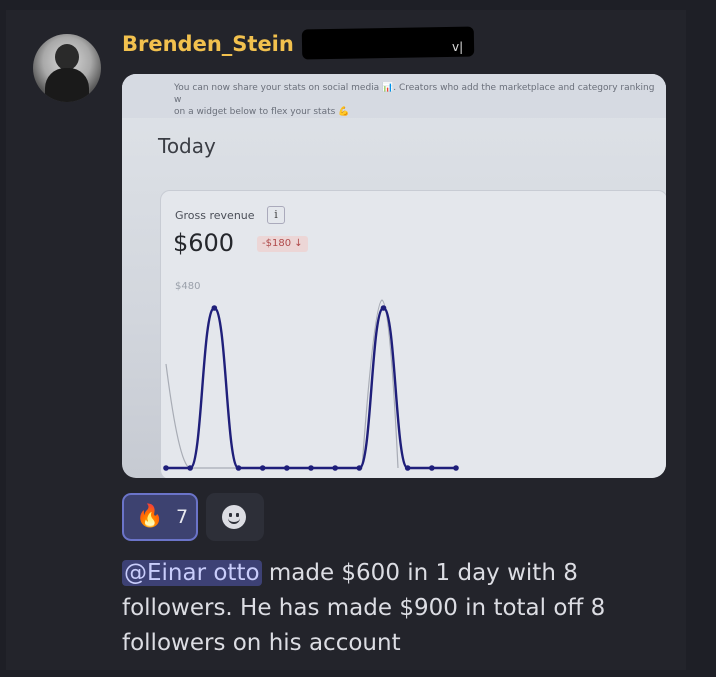 This screenshot has height=677, width=716. I want to click on avatar-body, so click(67, 85).